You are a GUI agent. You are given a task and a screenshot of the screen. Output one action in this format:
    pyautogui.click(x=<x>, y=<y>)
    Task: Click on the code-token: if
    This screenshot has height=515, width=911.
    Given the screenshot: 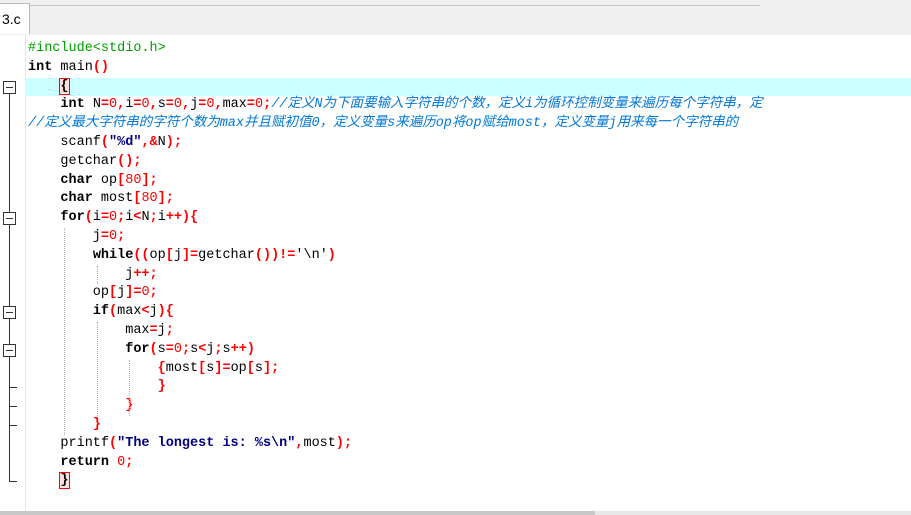 What is the action you would take?
    pyautogui.click(x=101, y=312)
    